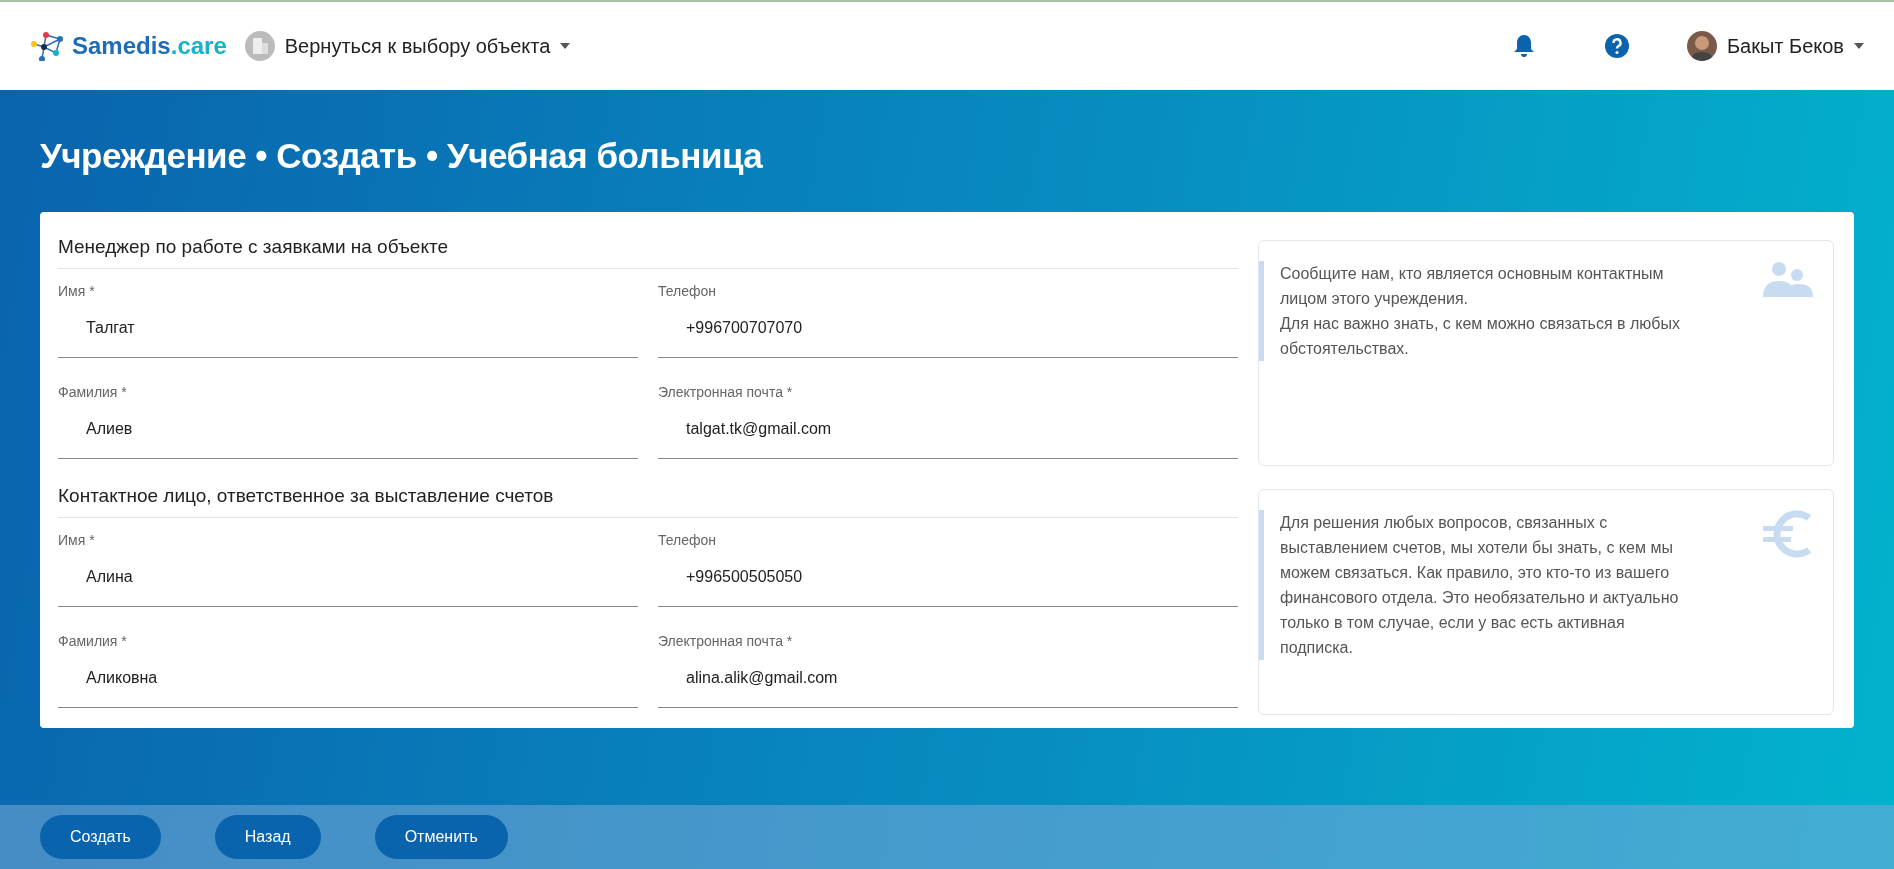  I want to click on avatar, so click(1701, 46).